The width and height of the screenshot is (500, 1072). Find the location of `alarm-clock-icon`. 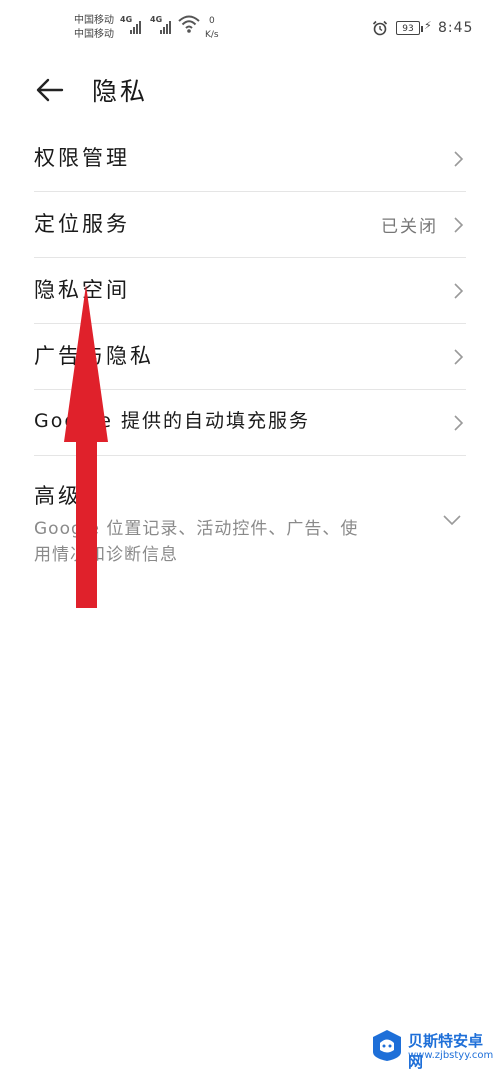

alarm-clock-icon is located at coordinates (380, 28).